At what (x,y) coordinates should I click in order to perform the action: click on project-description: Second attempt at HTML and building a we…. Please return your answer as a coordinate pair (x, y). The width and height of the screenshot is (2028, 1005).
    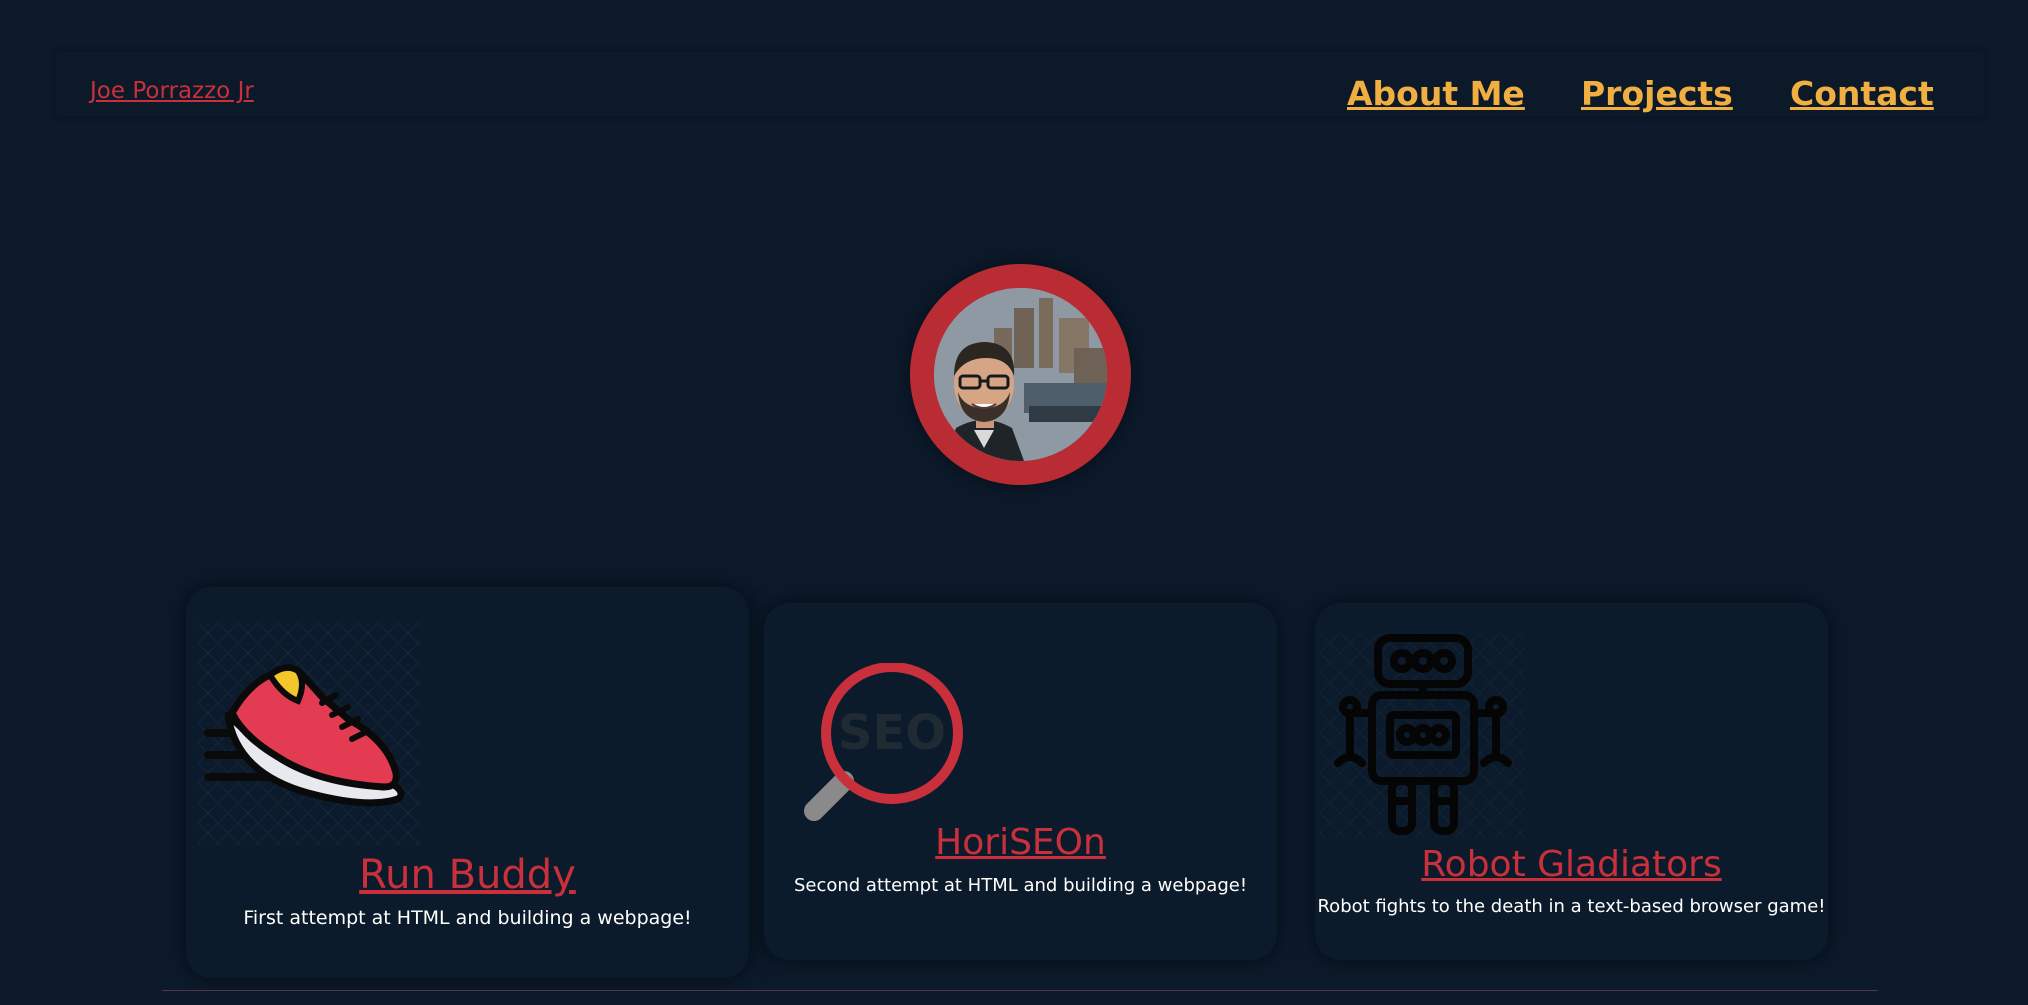
    Looking at the image, I should click on (1020, 885).